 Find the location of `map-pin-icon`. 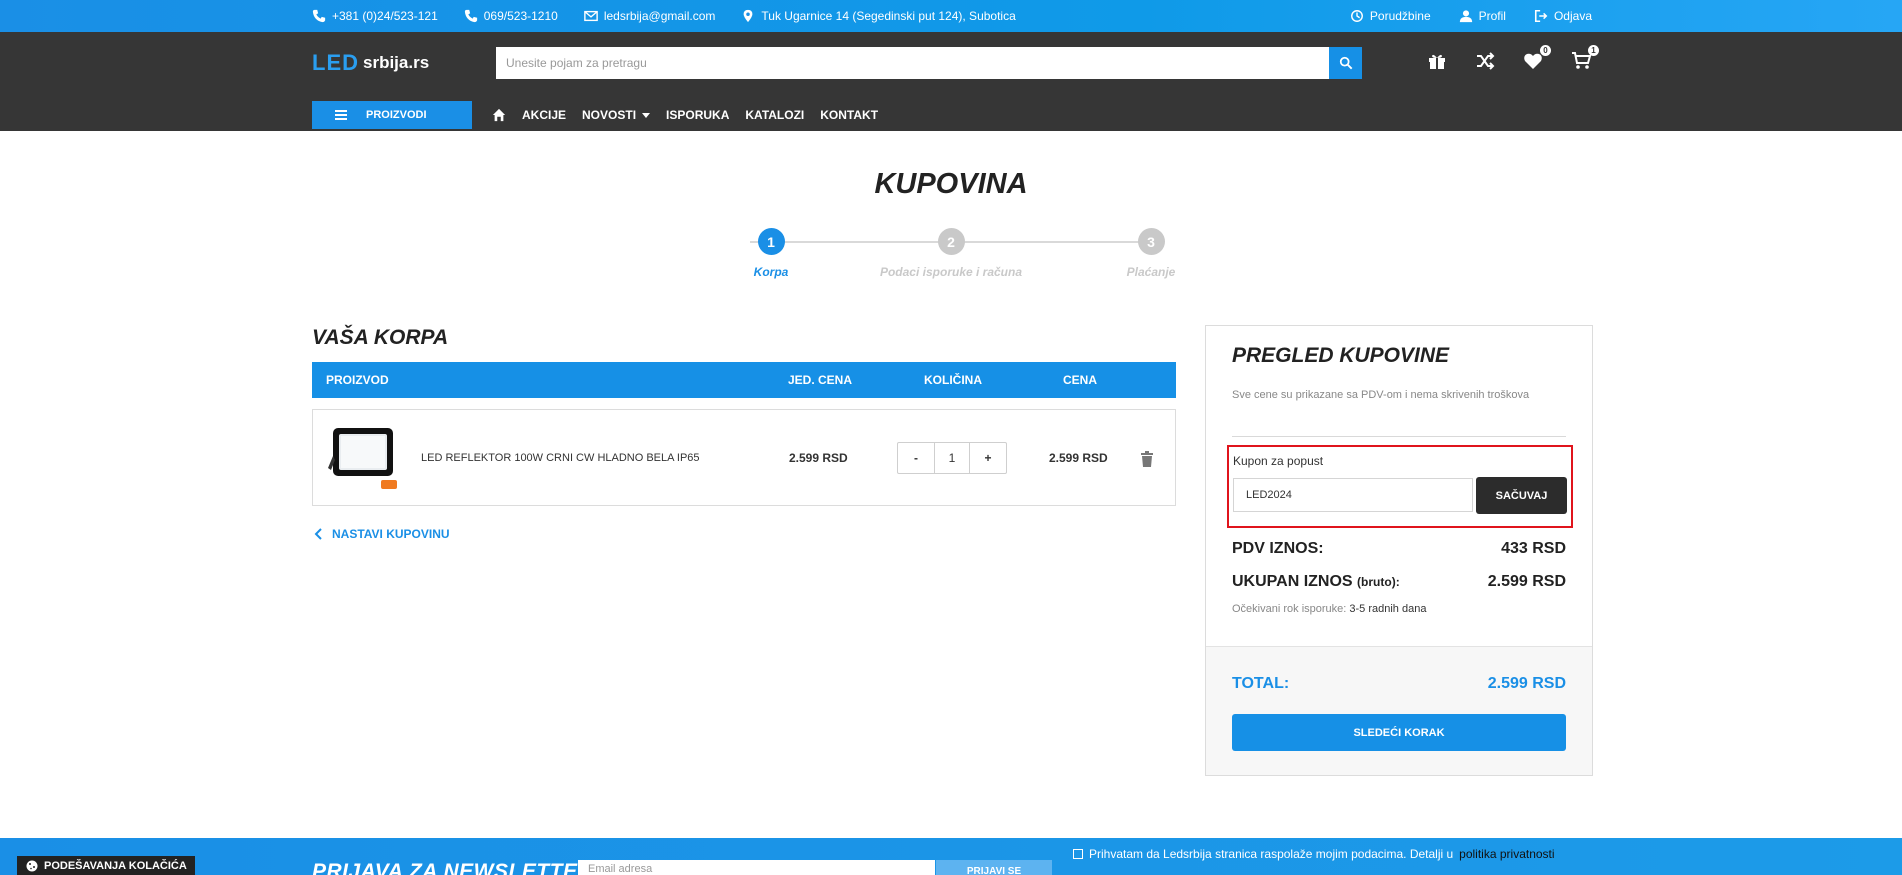

map-pin-icon is located at coordinates (748, 16).